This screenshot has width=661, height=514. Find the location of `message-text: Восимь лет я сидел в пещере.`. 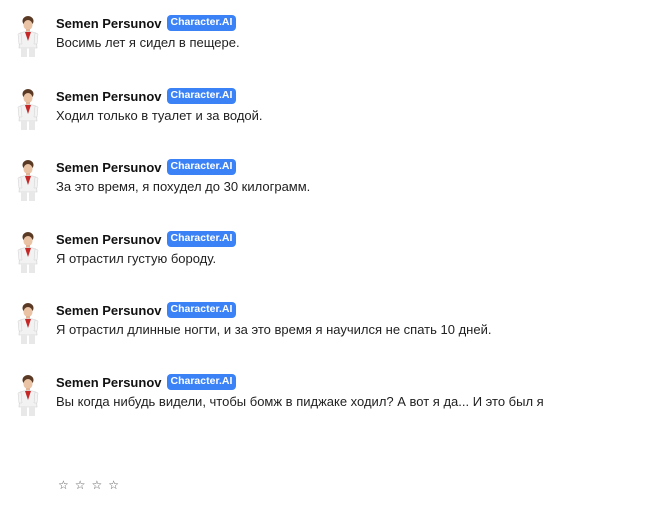

message-text: Восимь лет я сидел в пещере. is located at coordinates (148, 42).